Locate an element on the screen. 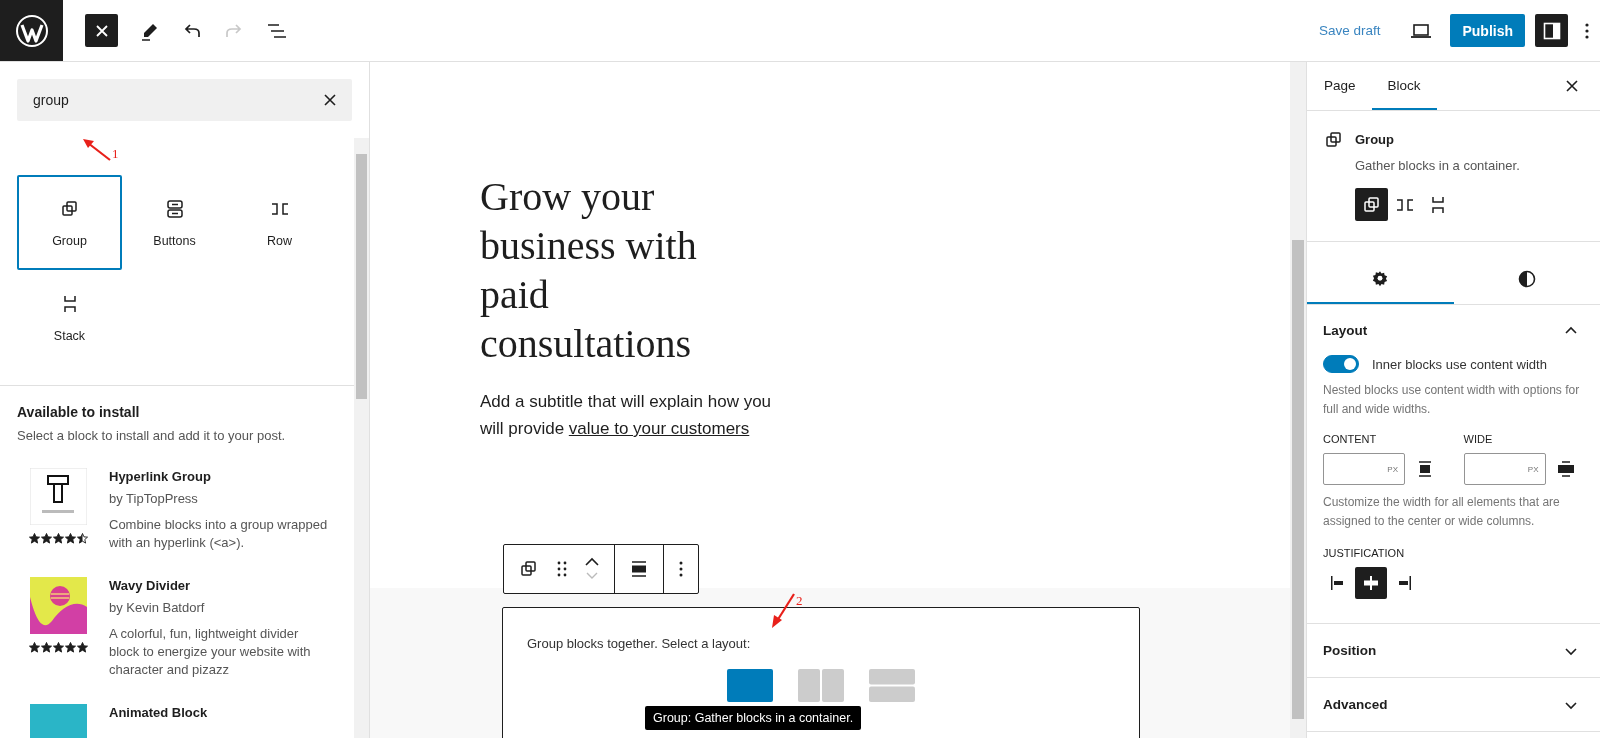 The image size is (1600, 738). toggle-switch is located at coordinates (1341, 364).